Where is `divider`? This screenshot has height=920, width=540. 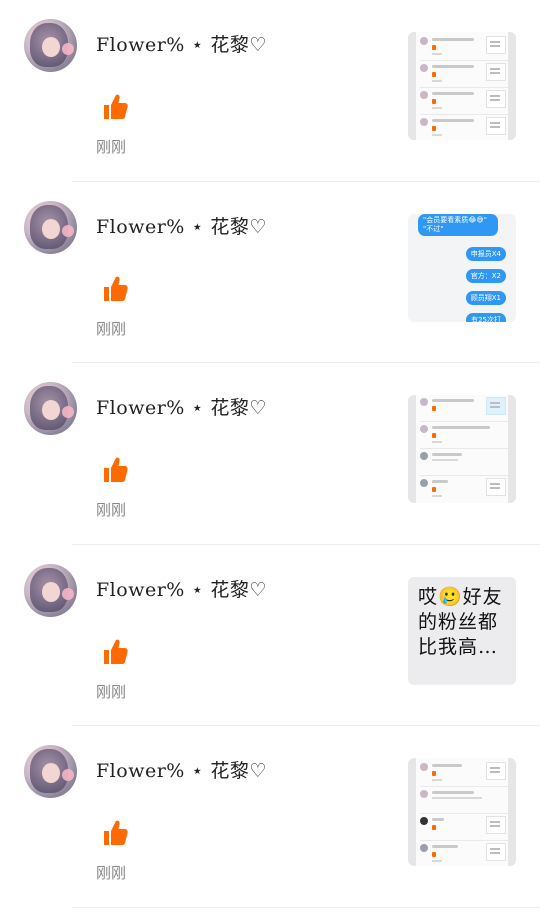
divider is located at coordinates (306, 907).